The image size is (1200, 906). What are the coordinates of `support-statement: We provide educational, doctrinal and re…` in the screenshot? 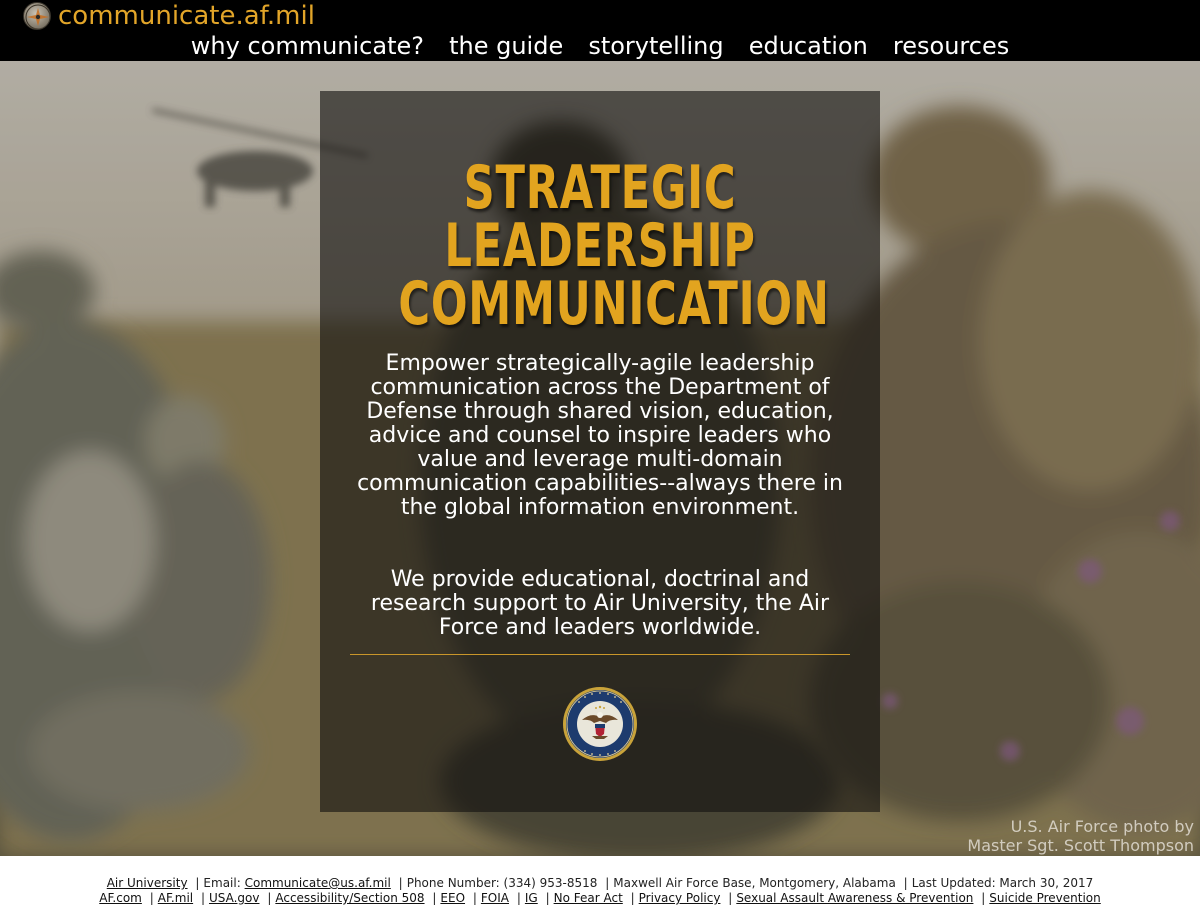 It's located at (600, 603).